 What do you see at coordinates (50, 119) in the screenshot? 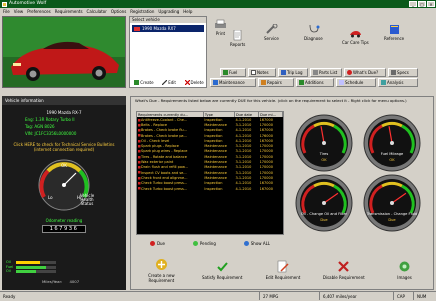
I see `vehicle-engine: Eng: 1.3R Rotary Turbo II` at bounding box center [50, 119].